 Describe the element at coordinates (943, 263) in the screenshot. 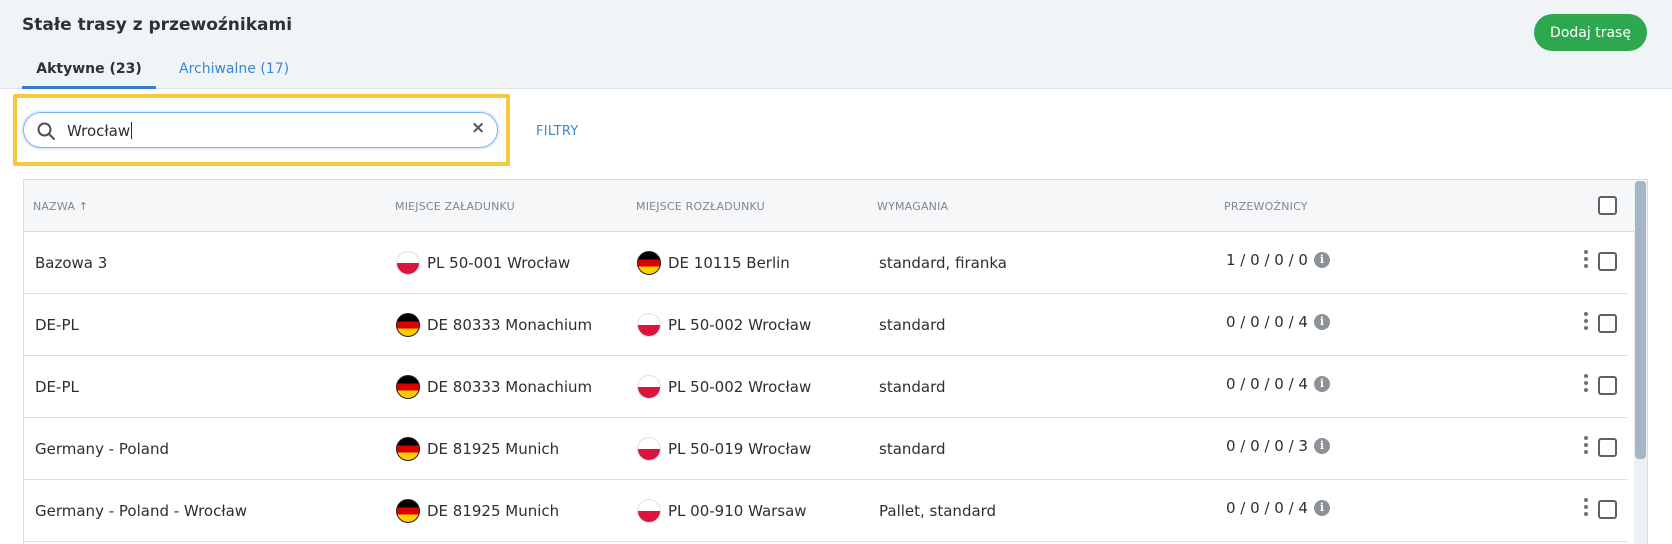

I see `requirements: standard, firanka` at that location.